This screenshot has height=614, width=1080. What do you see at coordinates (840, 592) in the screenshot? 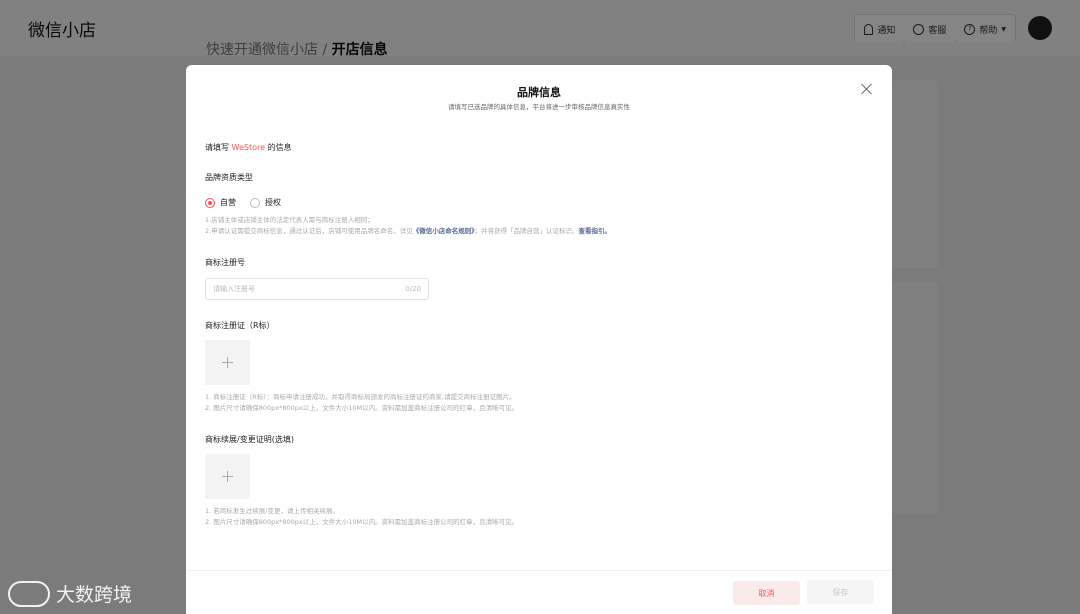
I see `save-button: 保存` at bounding box center [840, 592].